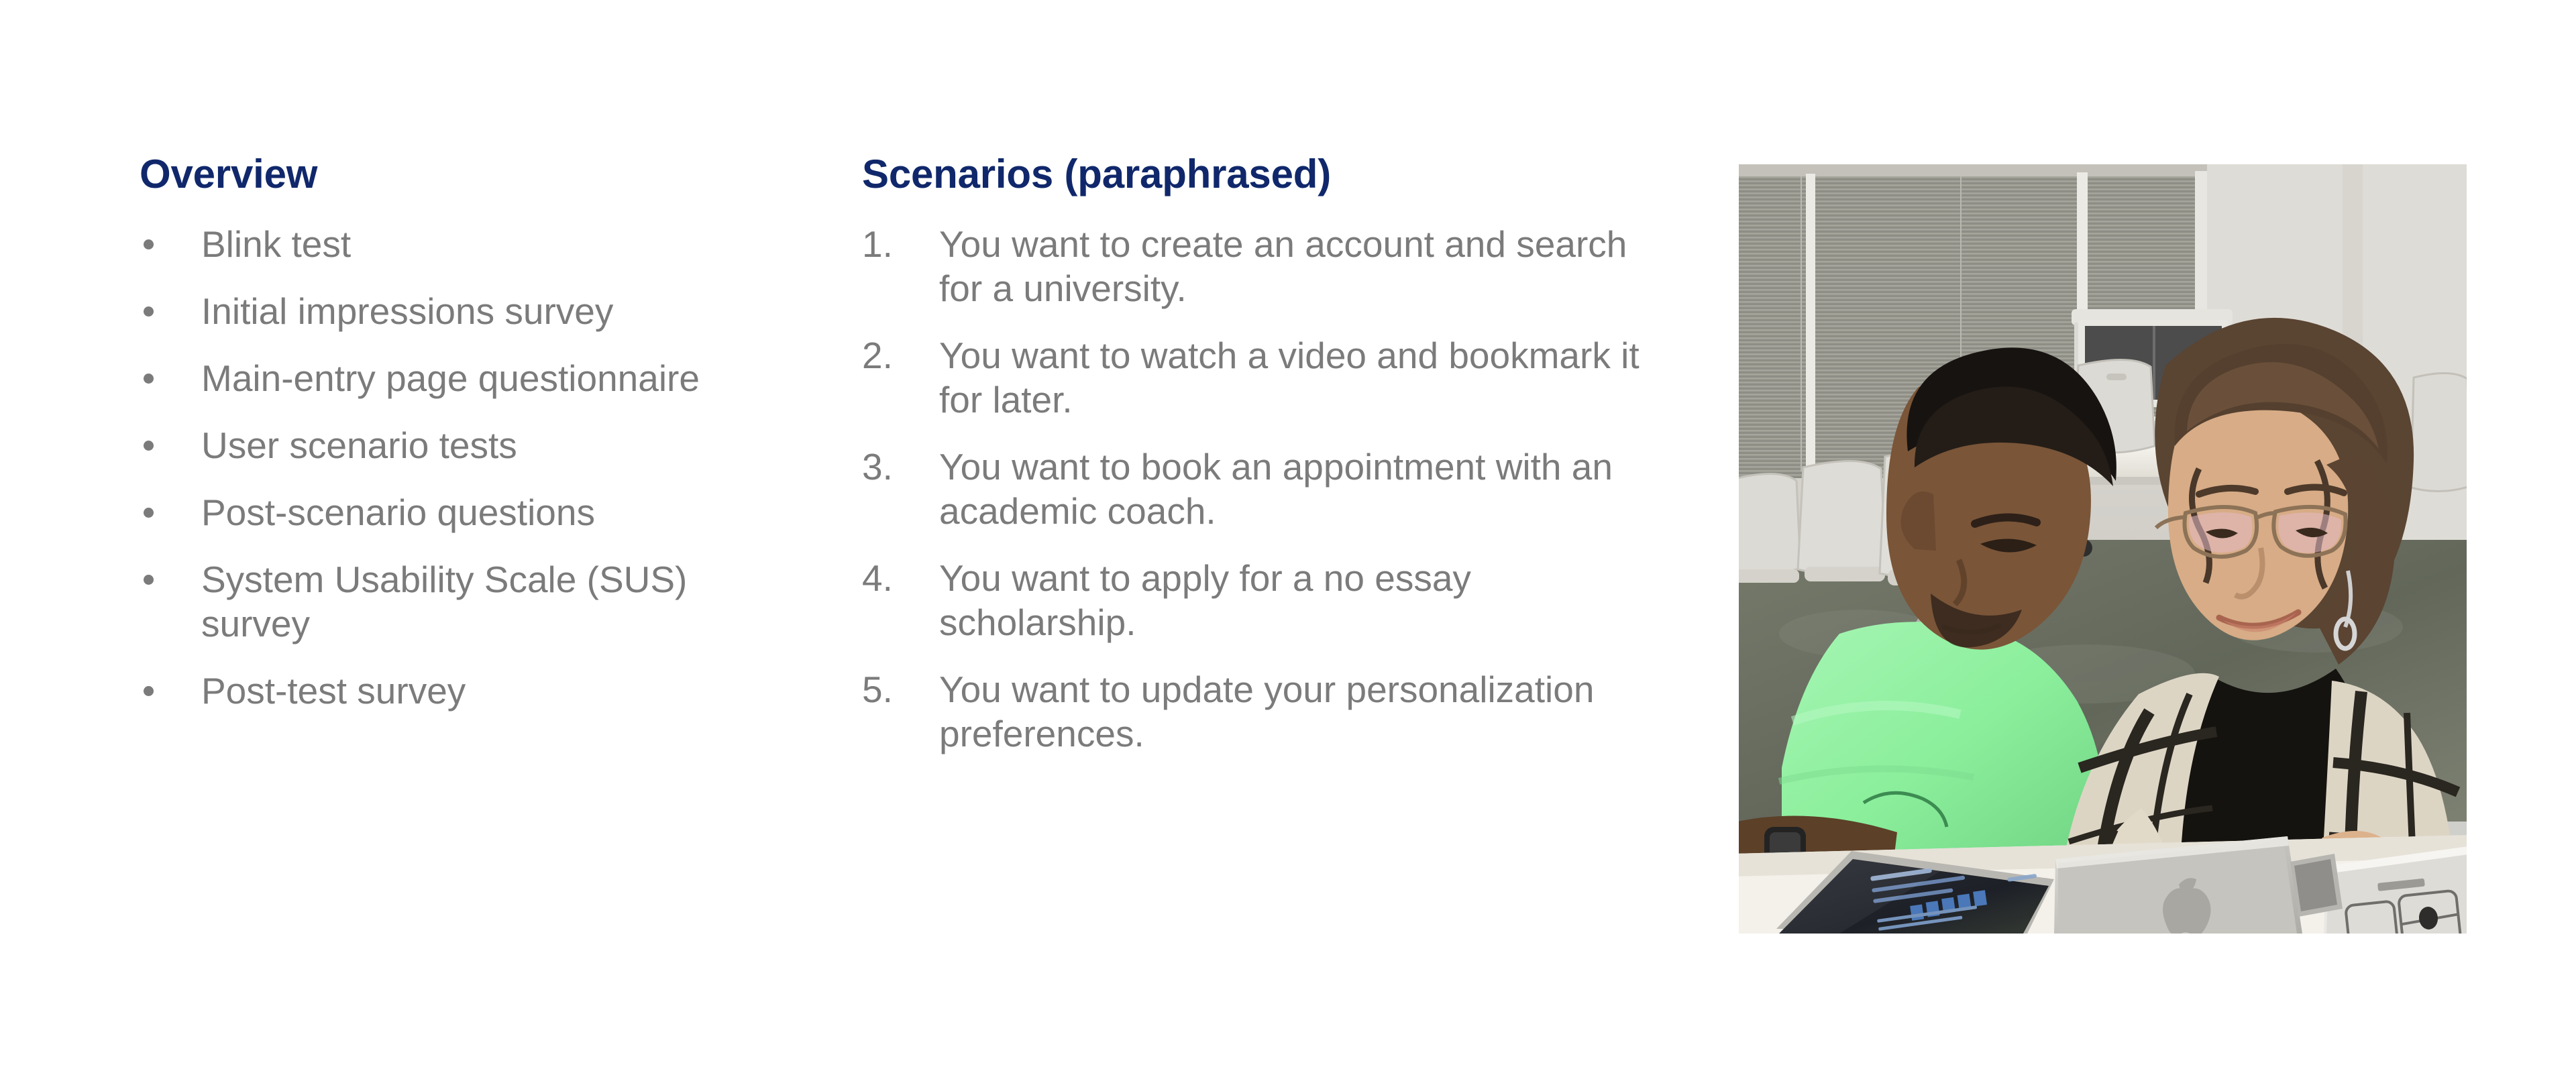 The height and width of the screenshot is (1073, 2576). What do you see at coordinates (877, 355) in the screenshot?
I see `list-number: 2.` at bounding box center [877, 355].